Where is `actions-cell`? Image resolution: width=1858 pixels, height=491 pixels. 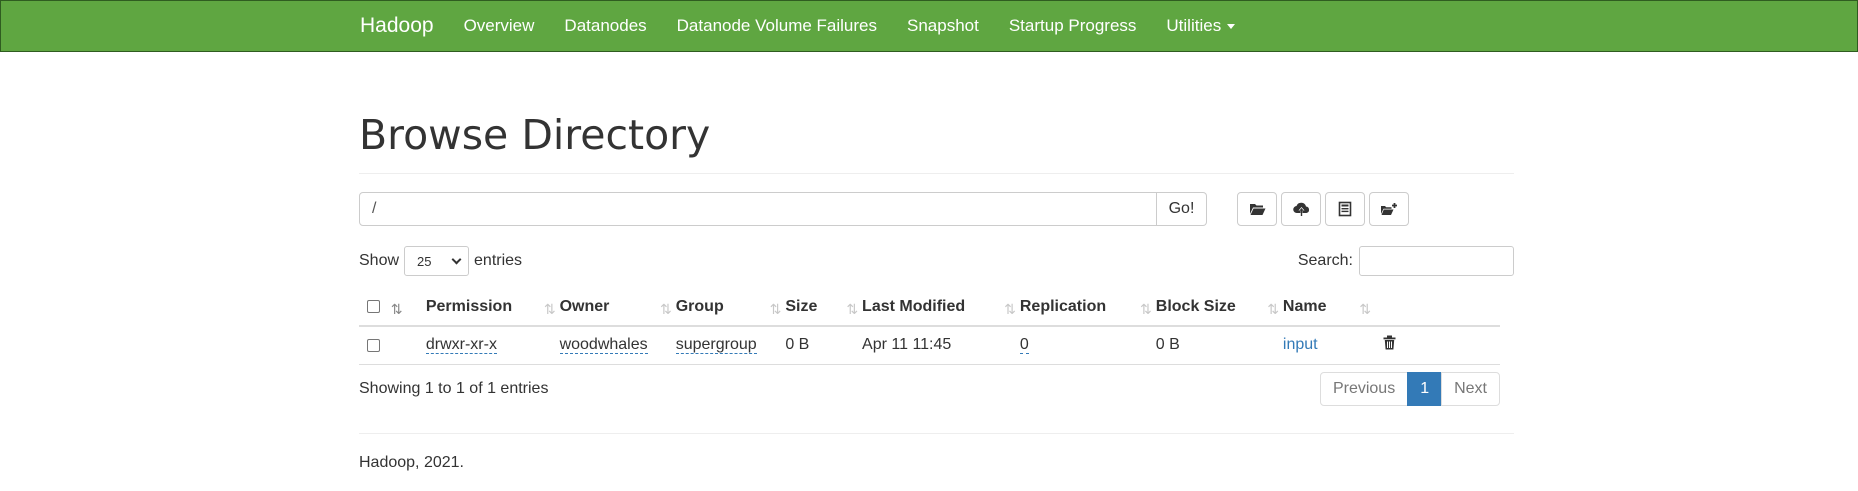 actions-cell is located at coordinates (1437, 345).